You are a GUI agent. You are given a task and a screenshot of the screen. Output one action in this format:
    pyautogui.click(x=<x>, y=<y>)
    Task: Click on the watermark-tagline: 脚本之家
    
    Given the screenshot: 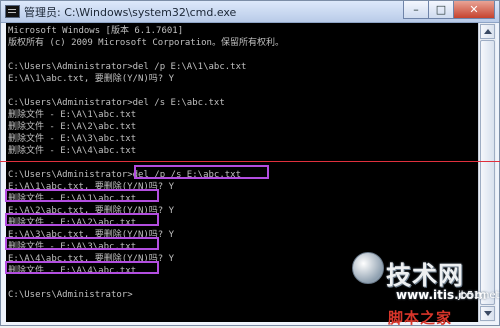 What is the action you would take?
    pyautogui.click(x=420, y=318)
    